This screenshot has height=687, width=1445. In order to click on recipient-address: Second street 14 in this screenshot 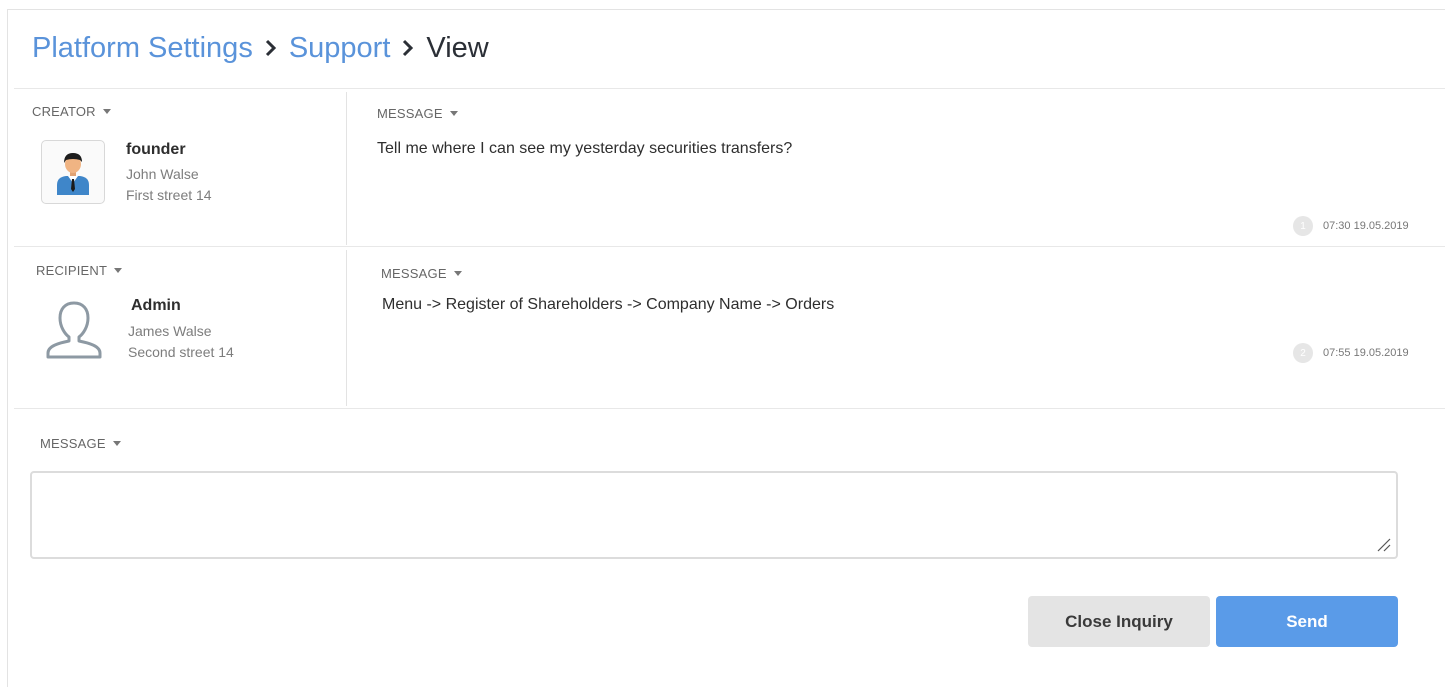, I will do `click(181, 352)`.